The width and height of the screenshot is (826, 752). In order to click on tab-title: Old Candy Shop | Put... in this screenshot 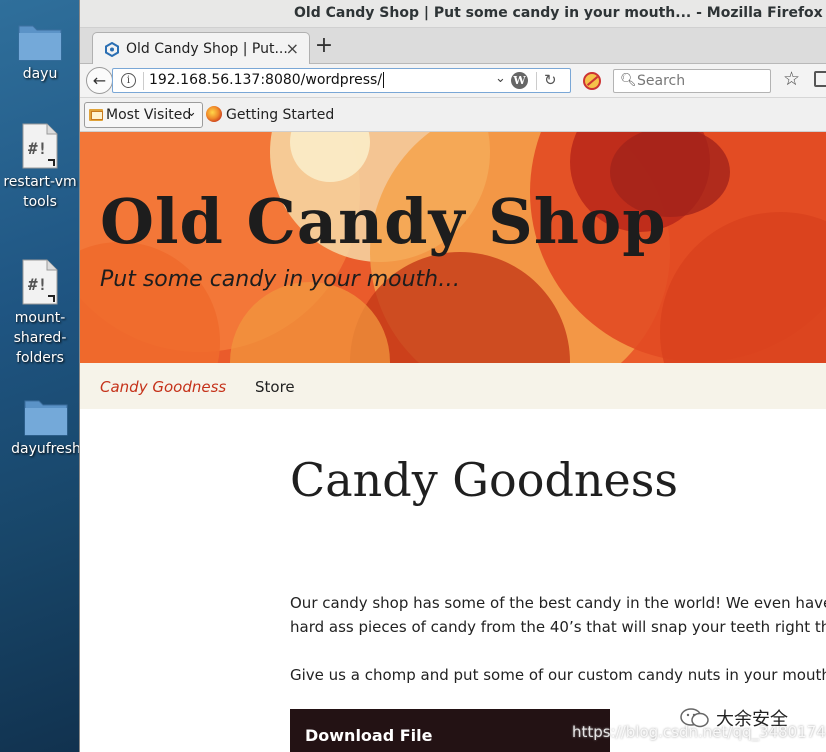, I will do `click(207, 49)`.